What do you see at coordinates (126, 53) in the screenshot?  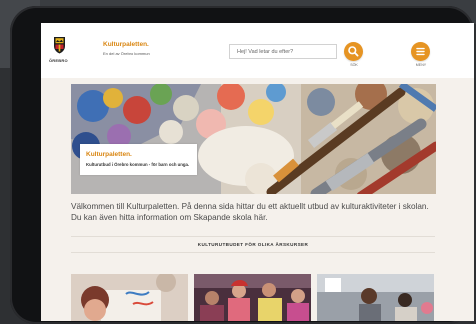 I see `brand-subtitle: En del av Örebro kommun` at bounding box center [126, 53].